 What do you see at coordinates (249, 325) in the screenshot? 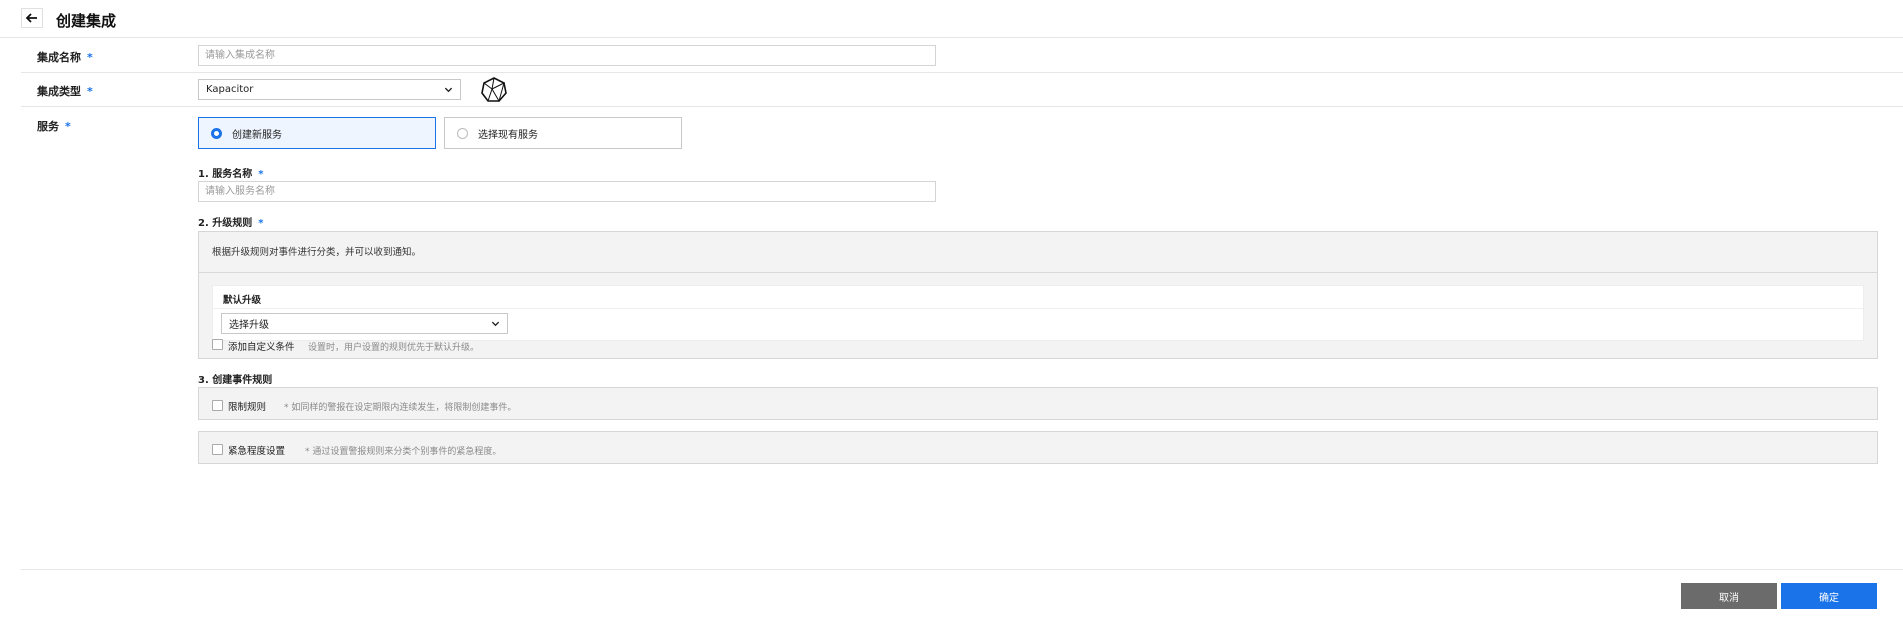
I see `escalation-select-value: 选择升级` at bounding box center [249, 325].